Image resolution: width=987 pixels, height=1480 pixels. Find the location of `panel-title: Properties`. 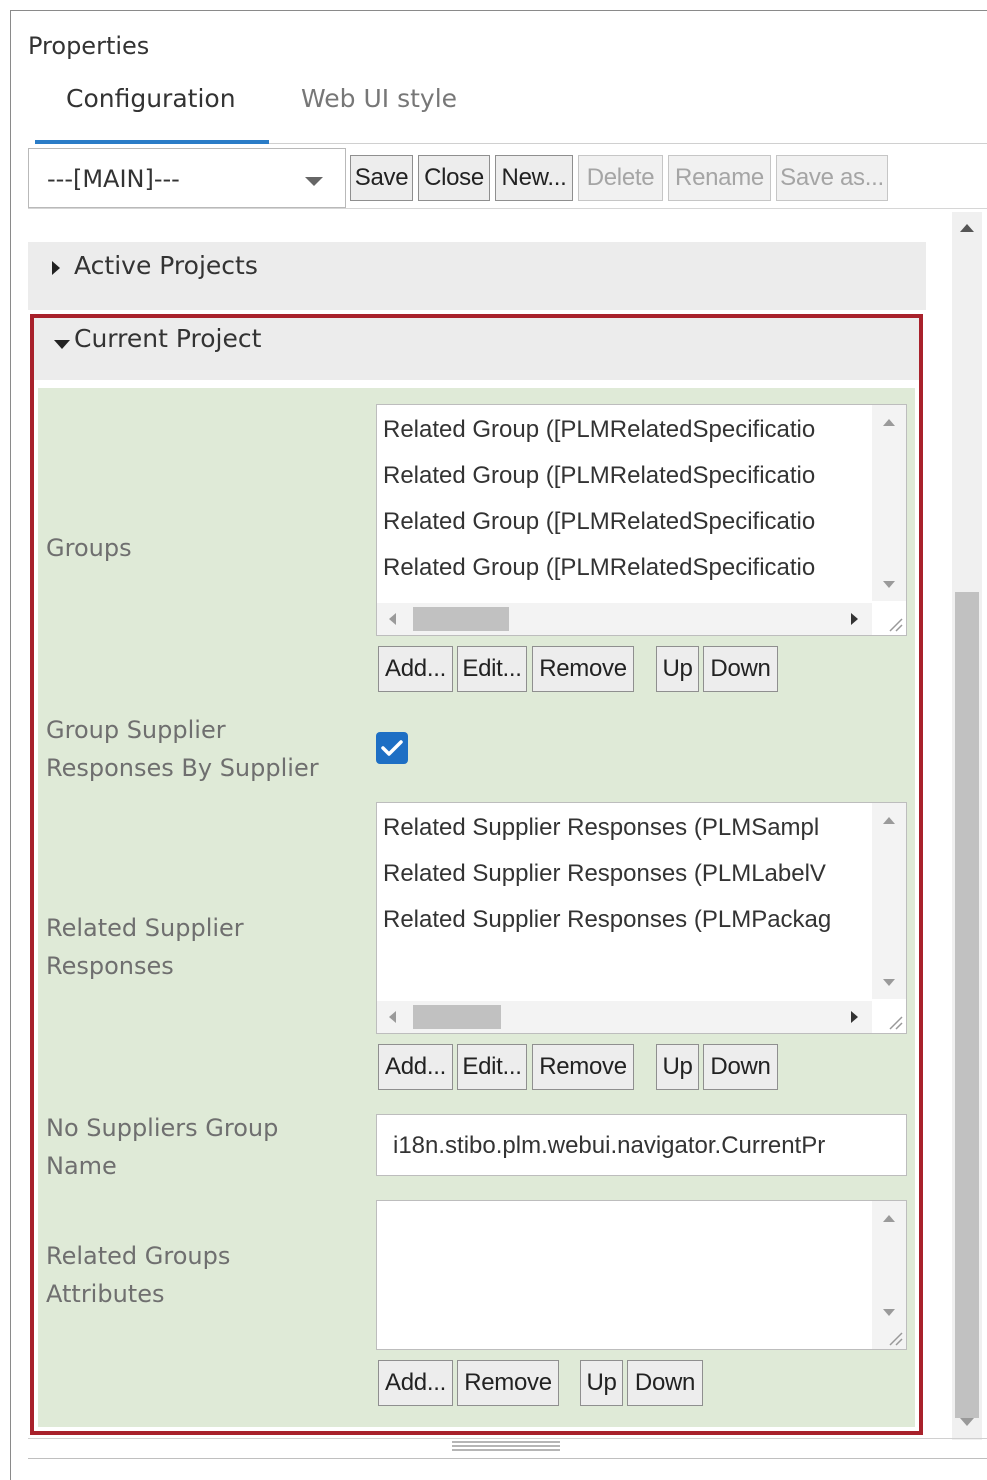

panel-title: Properties is located at coordinates (89, 46).